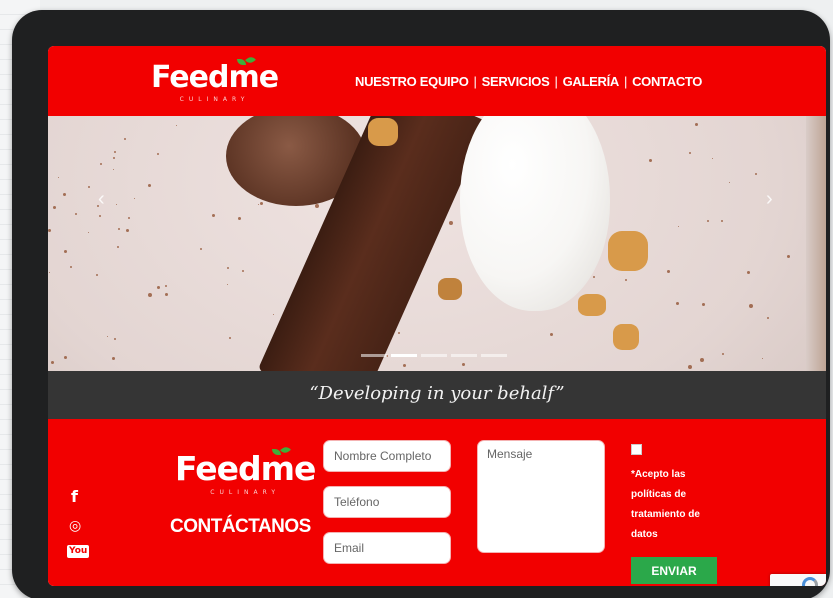 The image size is (833, 598). I want to click on name-field, so click(387, 456).